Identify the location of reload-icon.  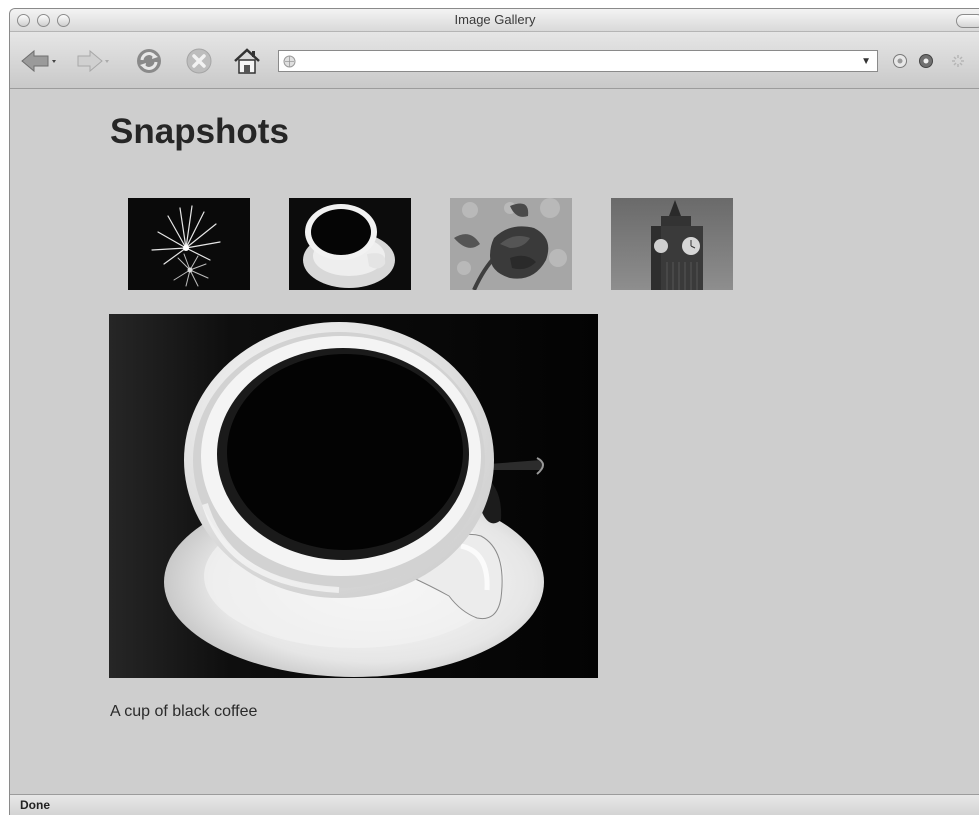
(149, 61).